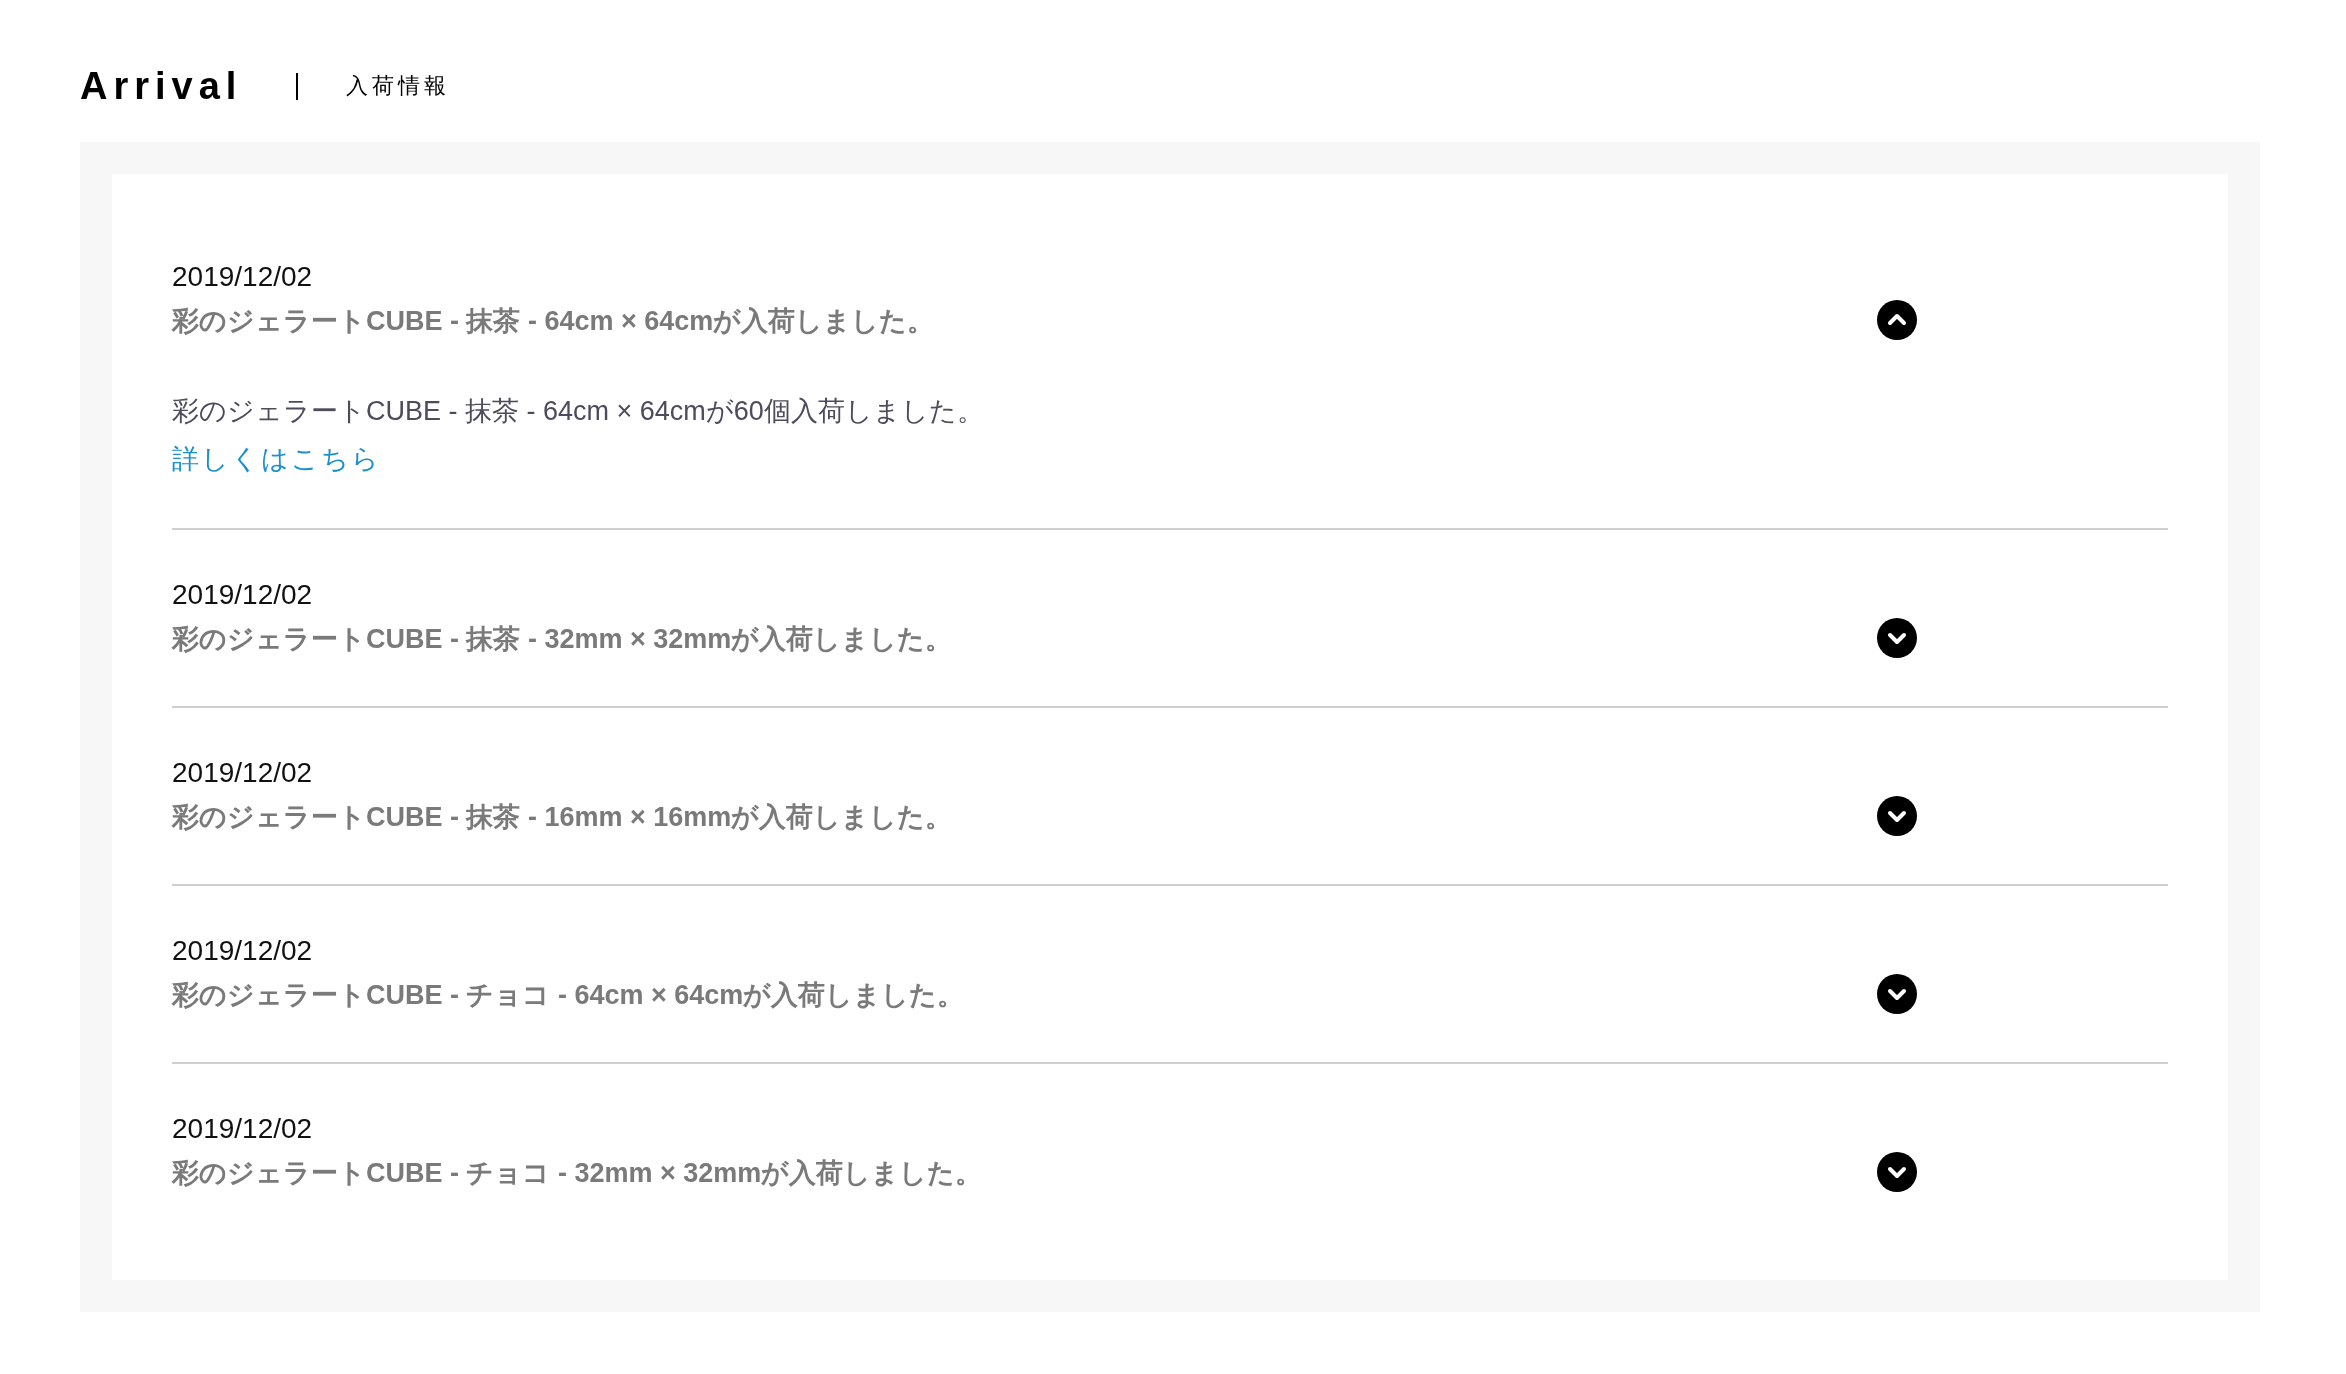  What do you see at coordinates (562, 817) in the screenshot?
I see `item-title: 彩のジェラートCUBE - 抹茶 - 16mm × 16mmが入荷しました。` at bounding box center [562, 817].